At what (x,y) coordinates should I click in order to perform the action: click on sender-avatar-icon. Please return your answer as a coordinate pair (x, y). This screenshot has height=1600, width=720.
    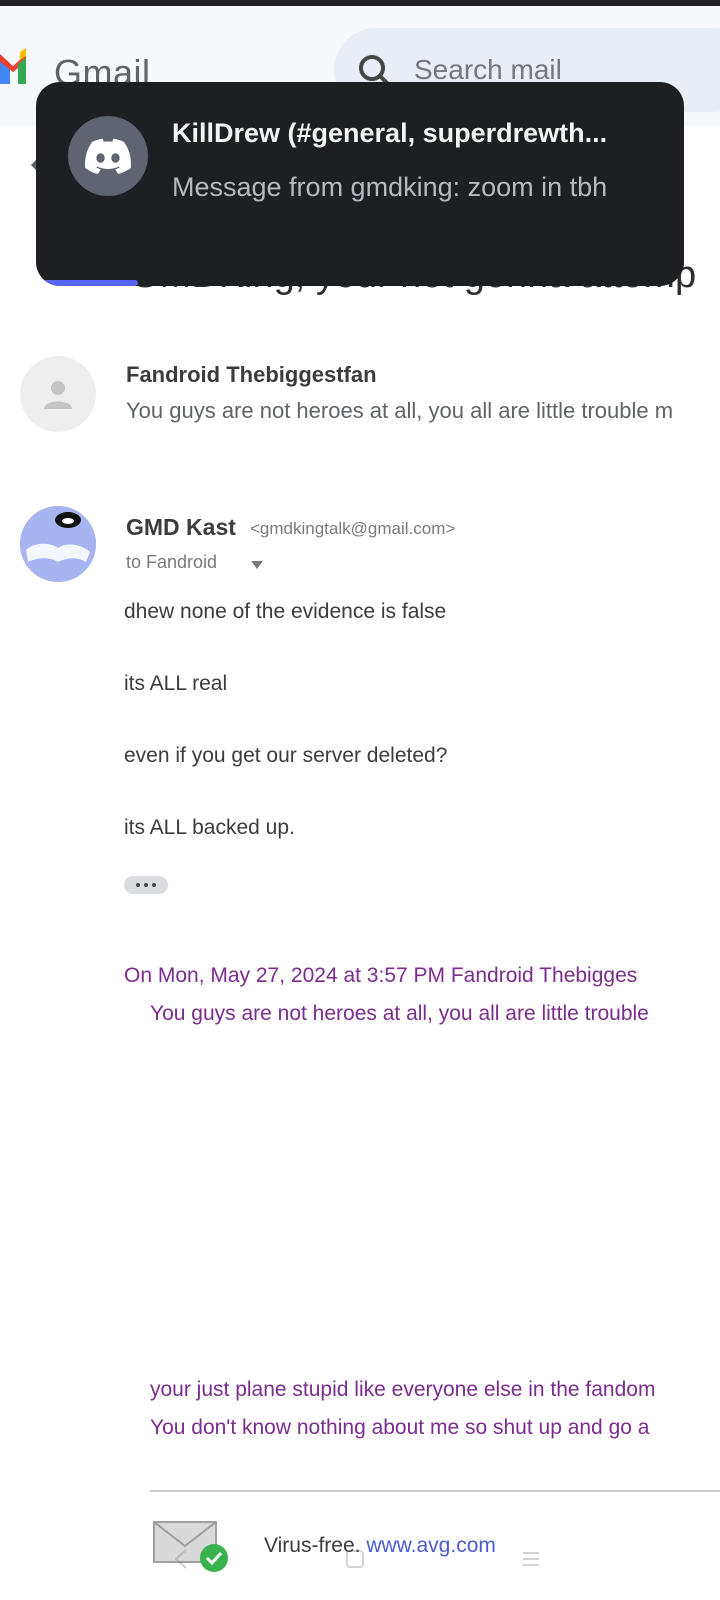
    Looking at the image, I should click on (58, 544).